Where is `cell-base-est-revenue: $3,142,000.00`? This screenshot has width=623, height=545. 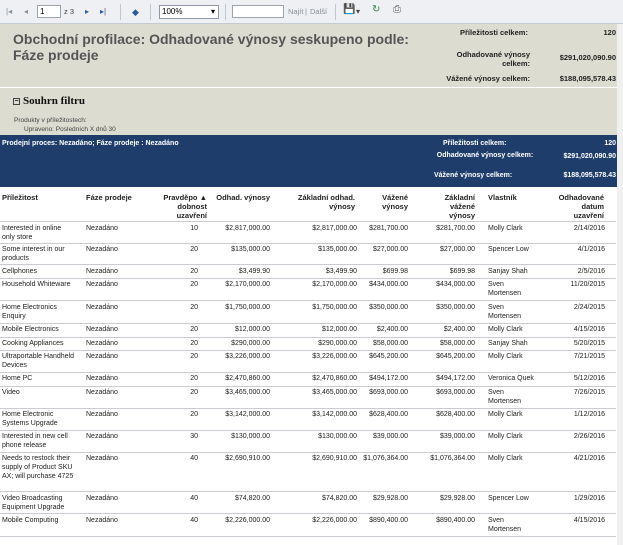
cell-base-est-revenue: $3,142,000.00 is located at coordinates (334, 414).